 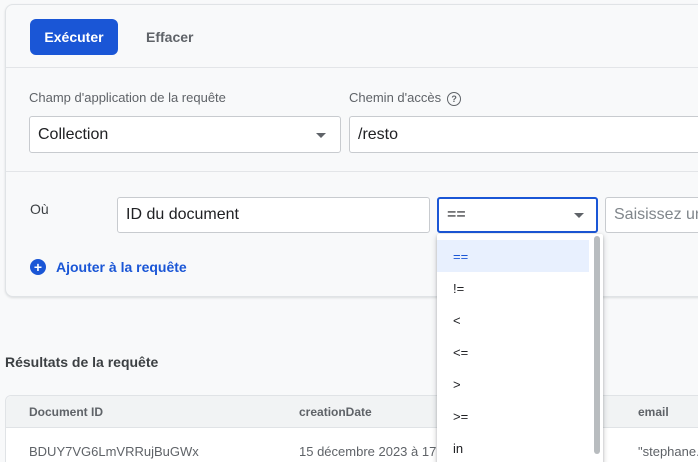 What do you see at coordinates (38, 267) in the screenshot?
I see `add-circle-icon: +` at bounding box center [38, 267].